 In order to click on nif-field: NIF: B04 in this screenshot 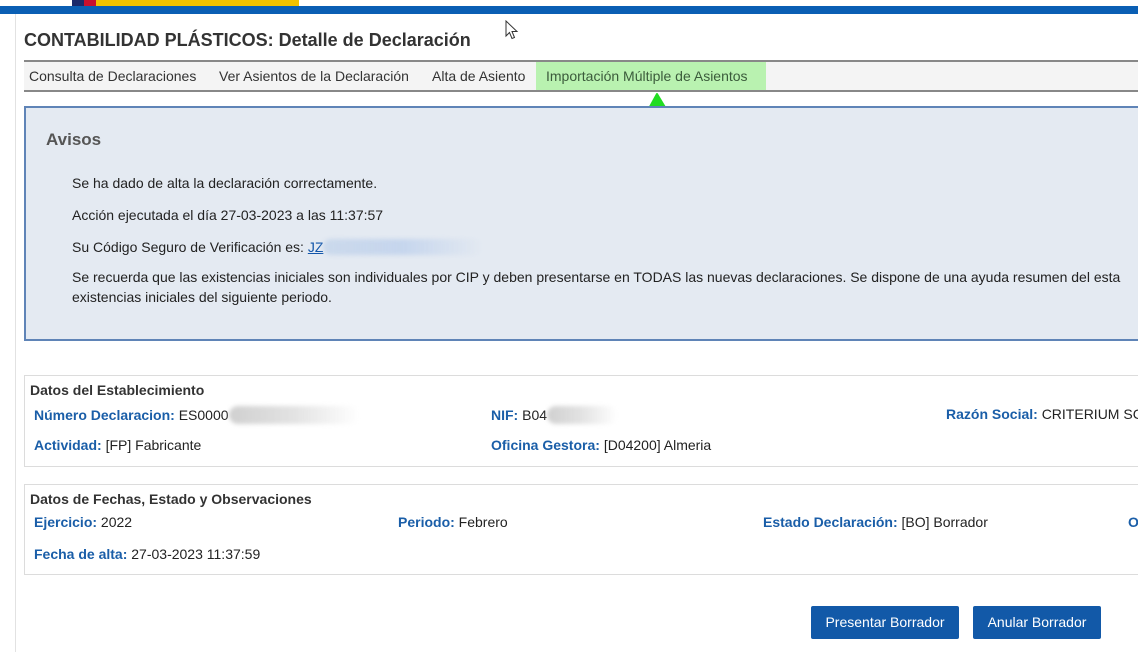, I will do `click(554, 415)`.